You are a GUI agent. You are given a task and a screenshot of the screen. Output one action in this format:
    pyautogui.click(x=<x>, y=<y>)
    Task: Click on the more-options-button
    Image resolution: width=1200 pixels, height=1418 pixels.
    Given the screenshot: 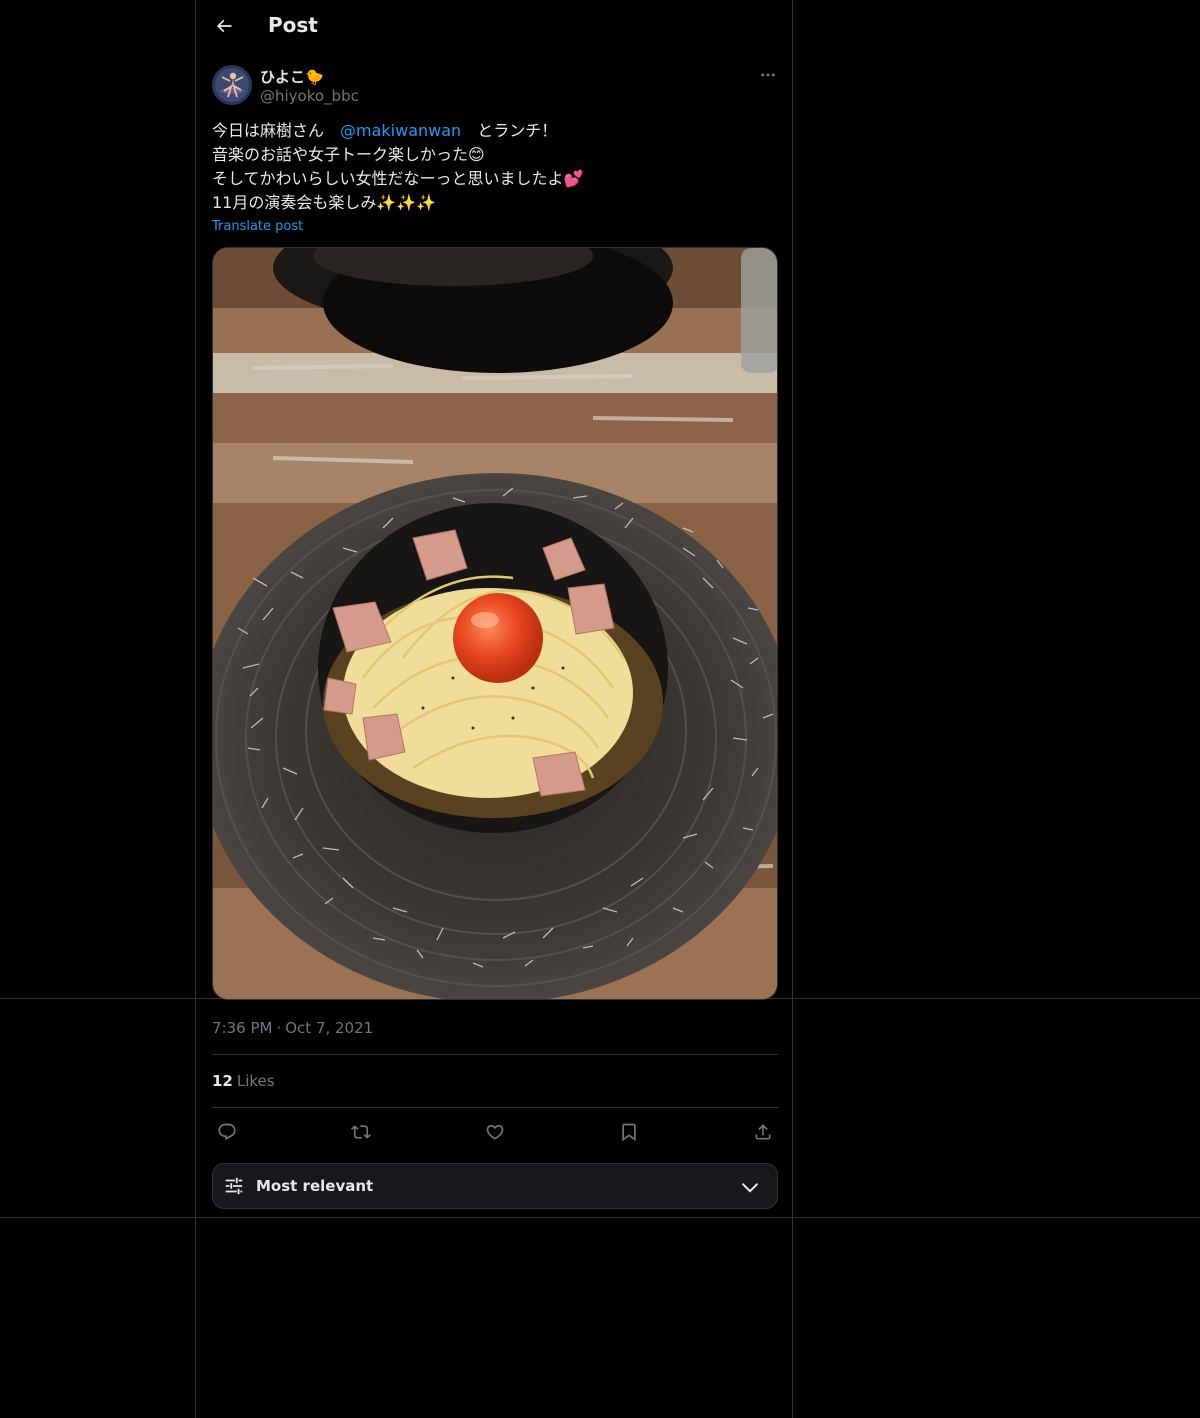 What is the action you would take?
    pyautogui.click(x=768, y=75)
    